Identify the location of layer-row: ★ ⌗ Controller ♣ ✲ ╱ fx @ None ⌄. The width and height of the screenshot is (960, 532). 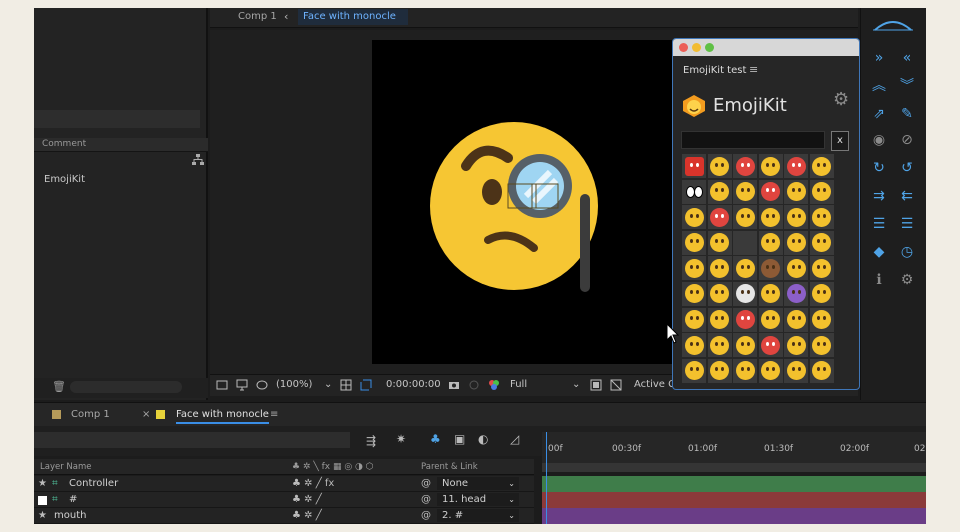
(284, 484).